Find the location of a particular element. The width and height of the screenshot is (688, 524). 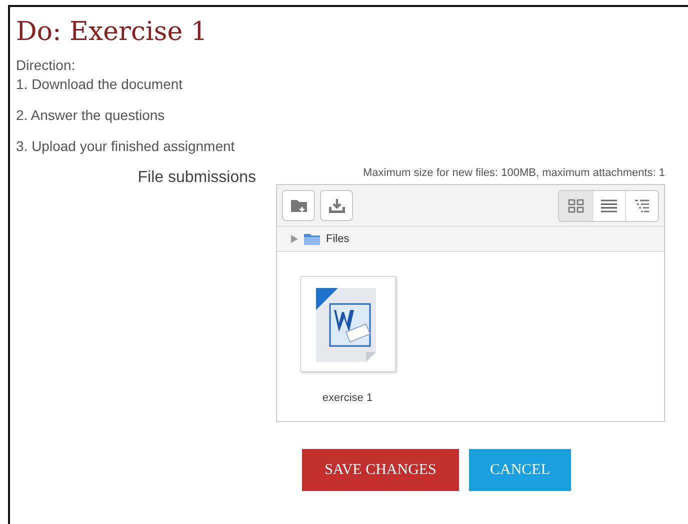

grid-icon is located at coordinates (576, 205).